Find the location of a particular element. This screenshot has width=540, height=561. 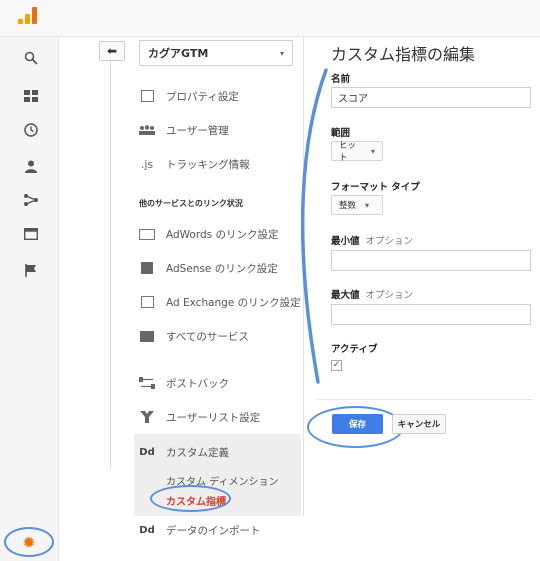

sidebar-item-tracking-info: .js トラッキング情報 is located at coordinates (194, 164).